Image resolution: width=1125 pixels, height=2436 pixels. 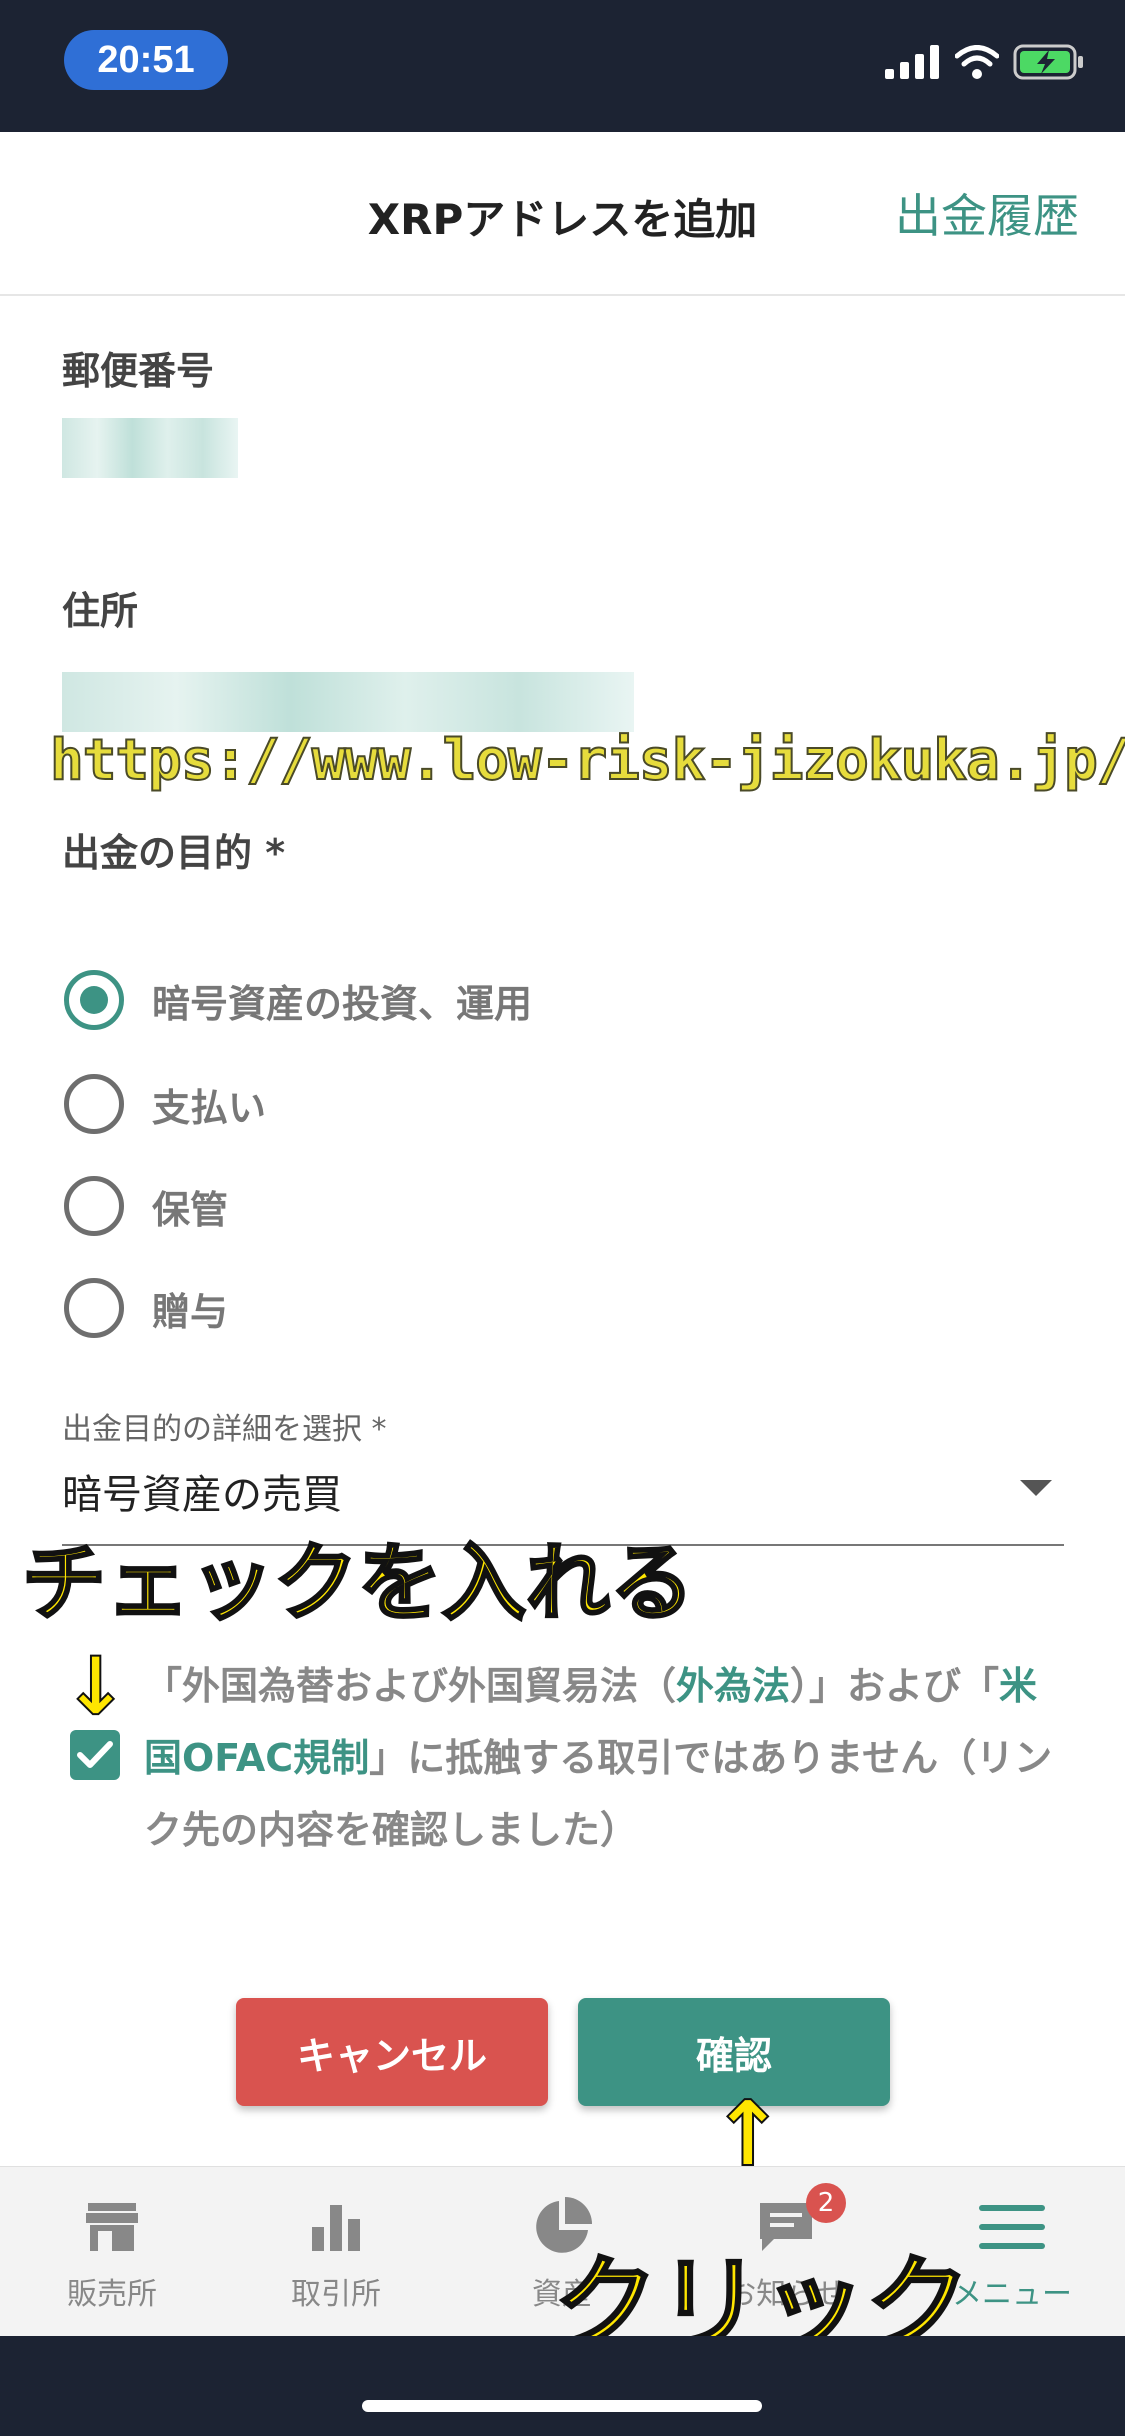 What do you see at coordinates (357, 1583) in the screenshot?
I see `annotation-check-note: チェックを入れる` at bounding box center [357, 1583].